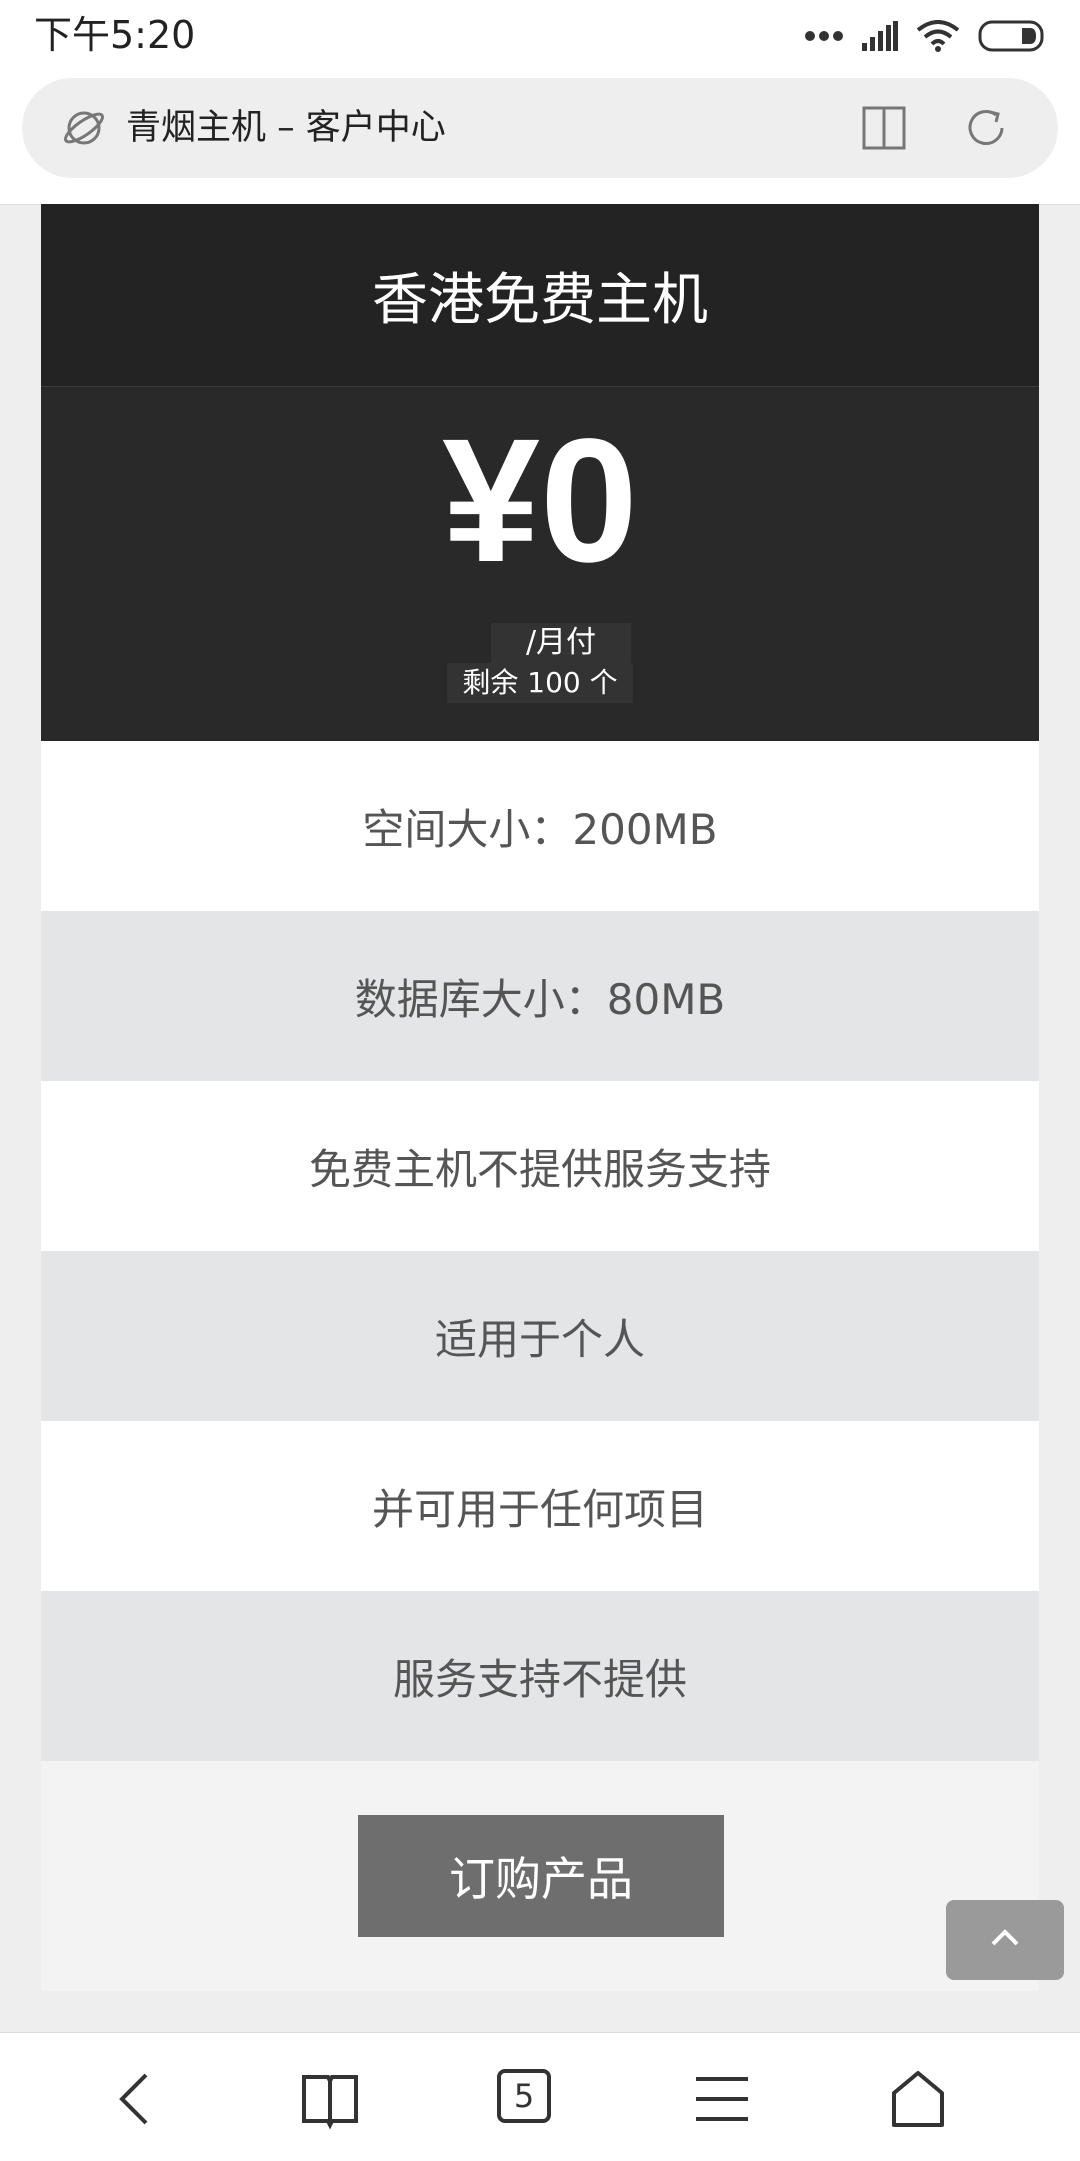  Describe the element at coordinates (987, 128) in the screenshot. I see `reload-icon` at that location.